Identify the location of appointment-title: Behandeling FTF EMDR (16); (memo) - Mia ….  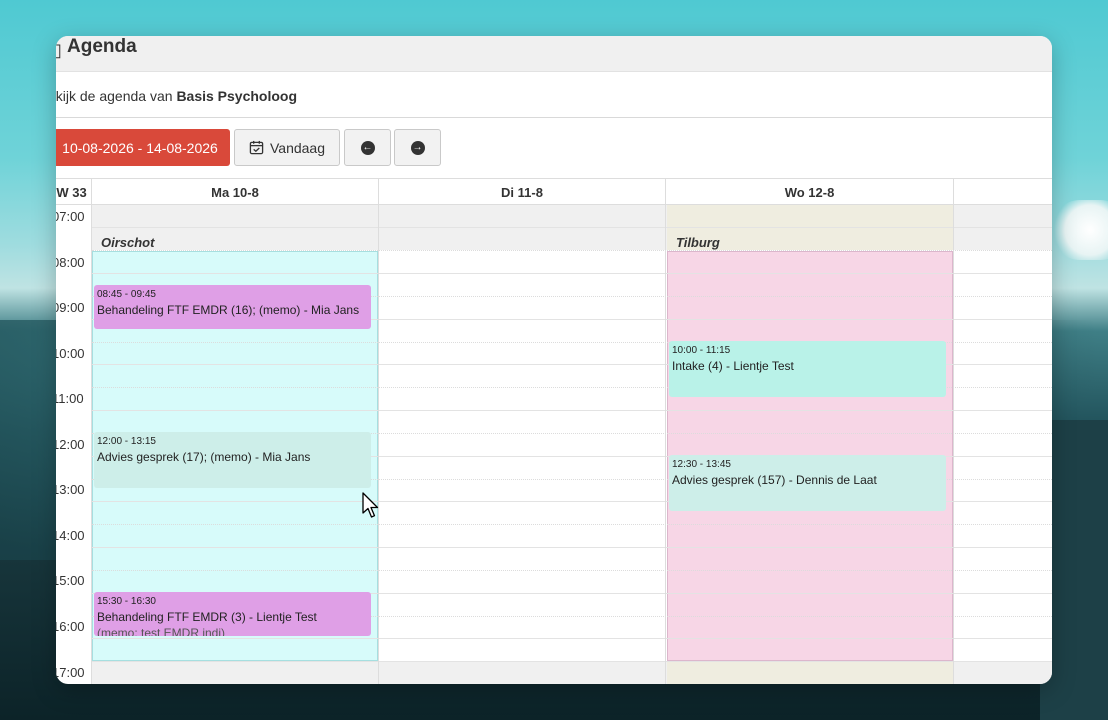
(228, 310).